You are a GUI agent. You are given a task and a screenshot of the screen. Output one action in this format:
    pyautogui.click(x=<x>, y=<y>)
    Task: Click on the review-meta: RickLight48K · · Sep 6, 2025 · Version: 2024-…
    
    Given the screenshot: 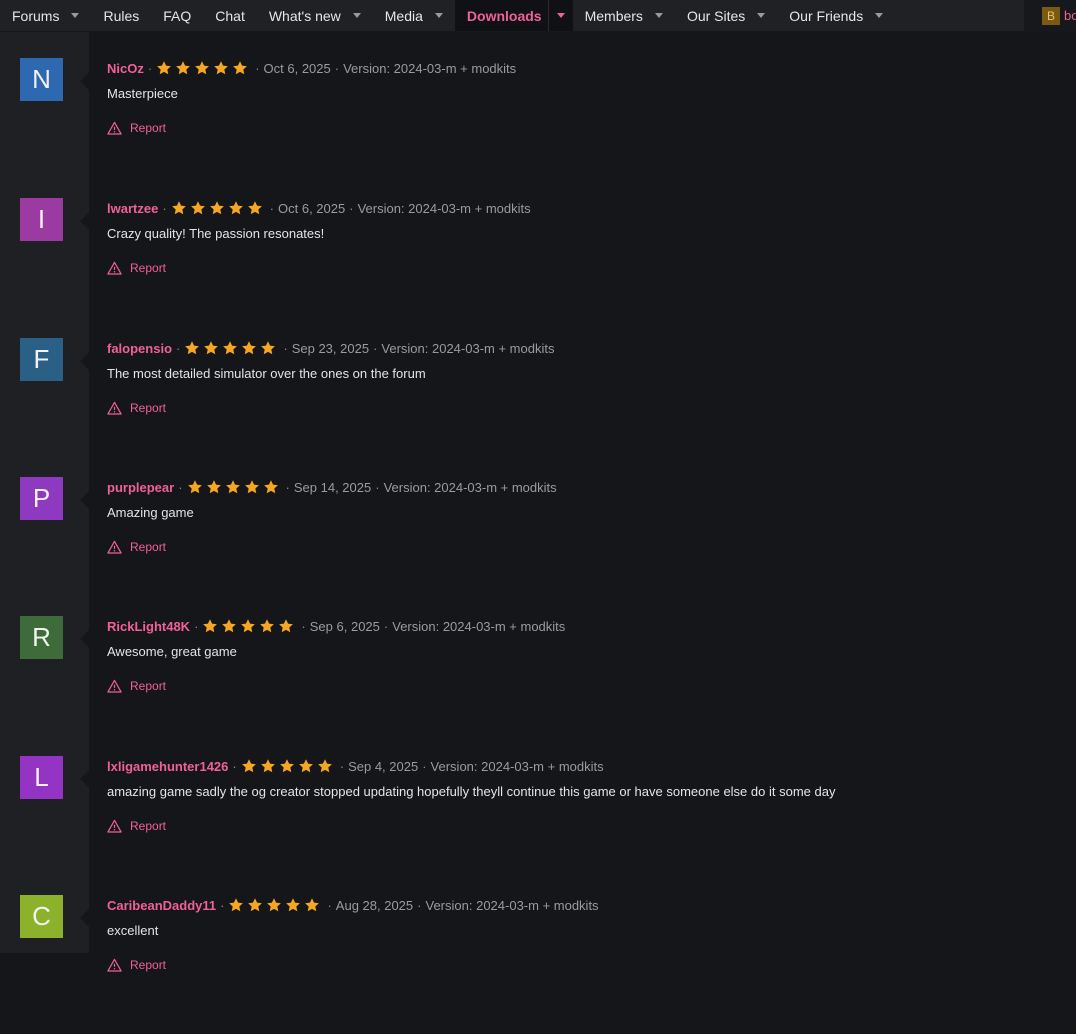 What is the action you would take?
    pyautogui.click(x=336, y=626)
    